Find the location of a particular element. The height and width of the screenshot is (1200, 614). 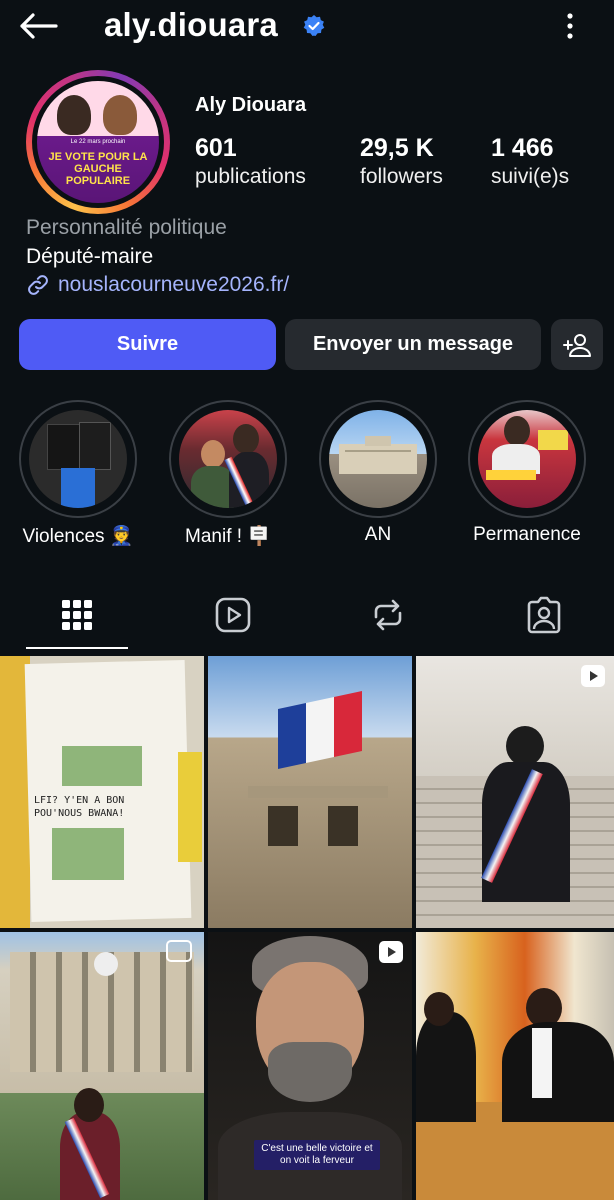

profile-link: nouslacourneuve2026.fr/ is located at coordinates (157, 285).